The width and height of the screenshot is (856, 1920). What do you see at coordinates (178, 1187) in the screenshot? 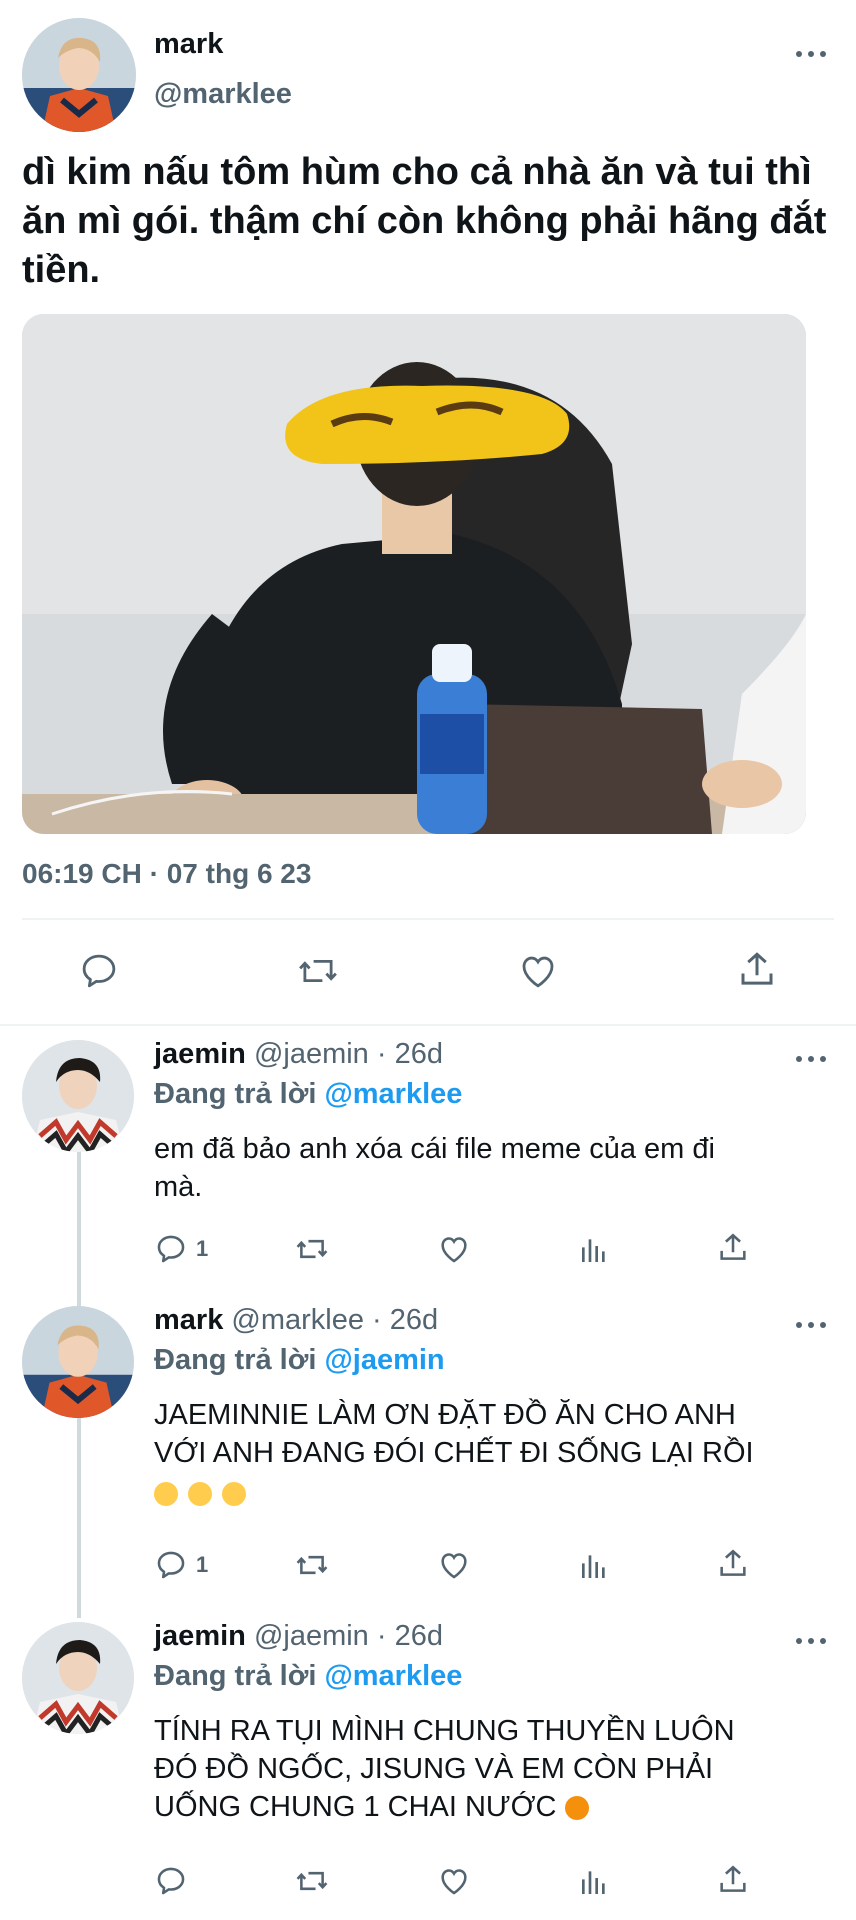
I see `reply-text-line: mà.` at bounding box center [178, 1187].